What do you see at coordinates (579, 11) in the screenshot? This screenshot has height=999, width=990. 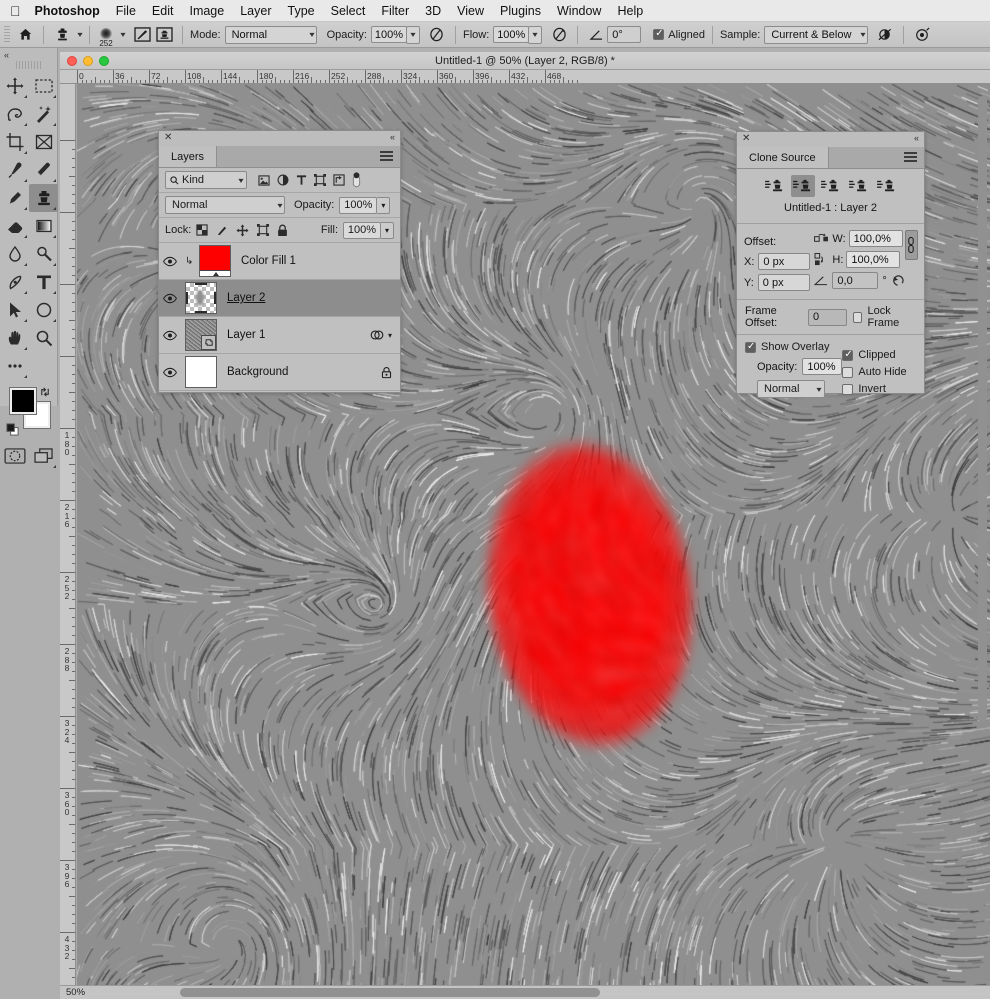 I see `menu-item-window: Window` at bounding box center [579, 11].